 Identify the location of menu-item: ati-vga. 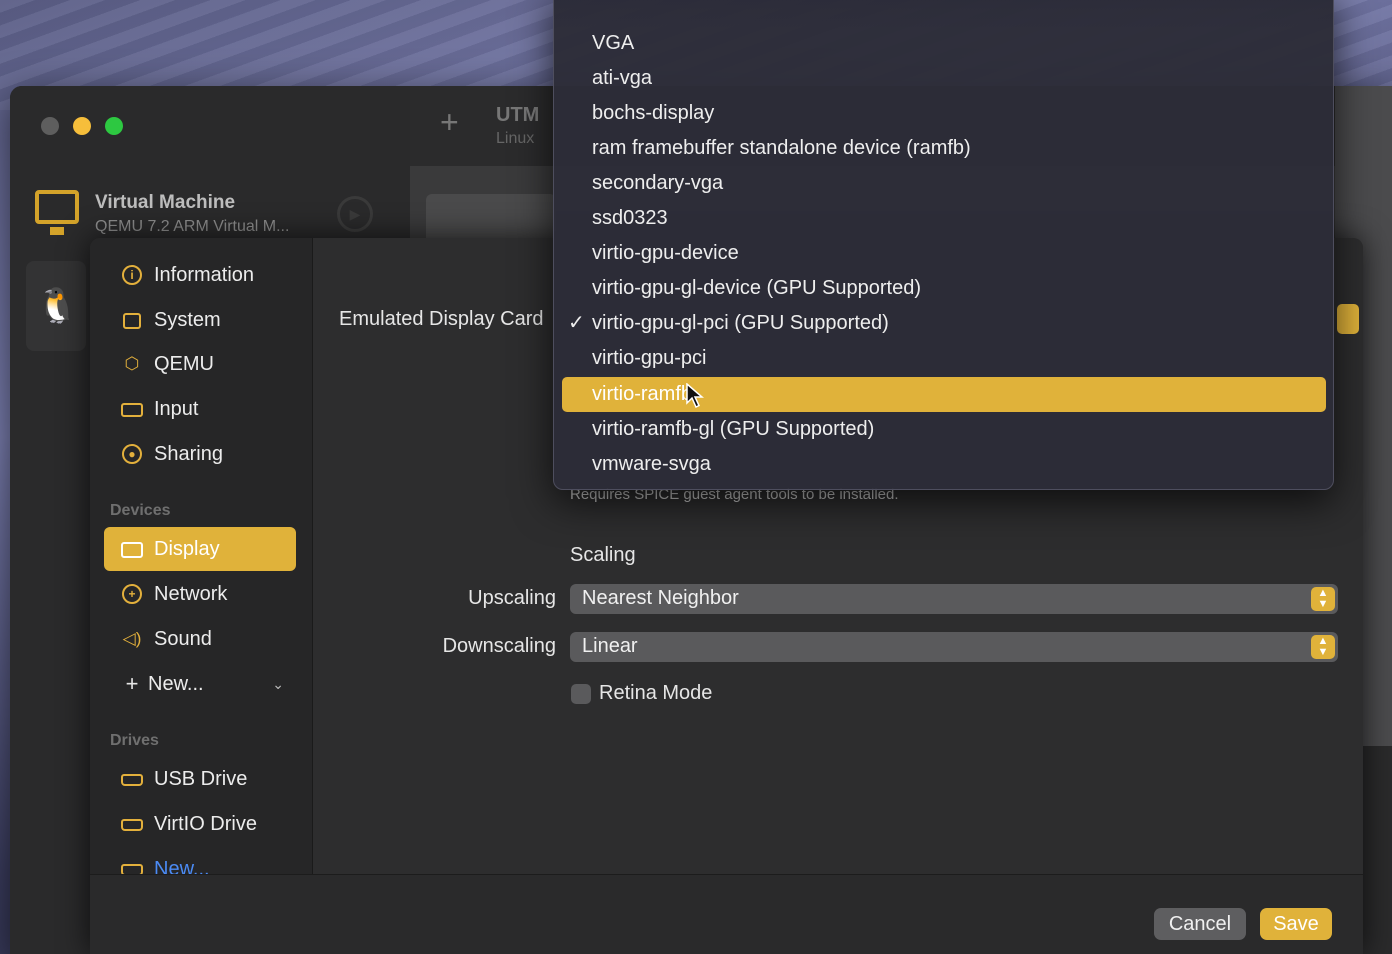
(944, 78).